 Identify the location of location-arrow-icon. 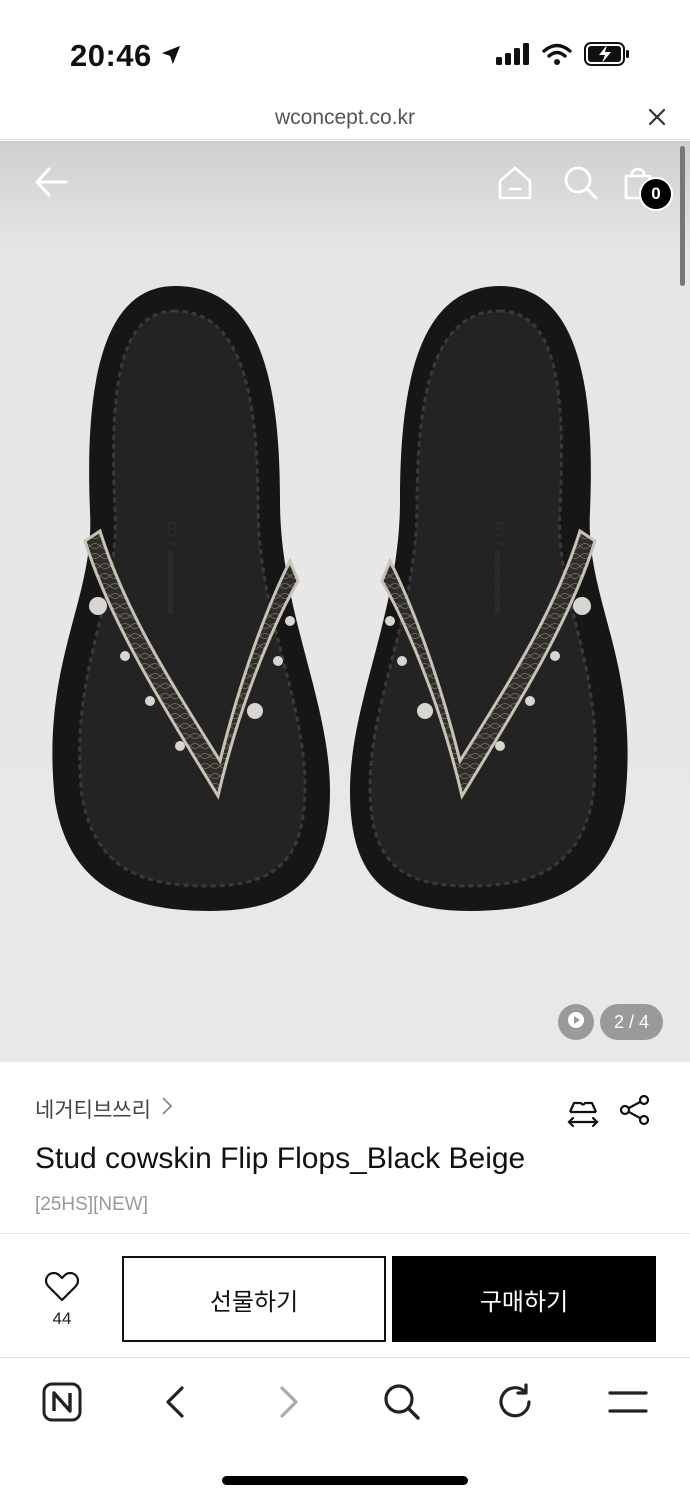
(171, 56).